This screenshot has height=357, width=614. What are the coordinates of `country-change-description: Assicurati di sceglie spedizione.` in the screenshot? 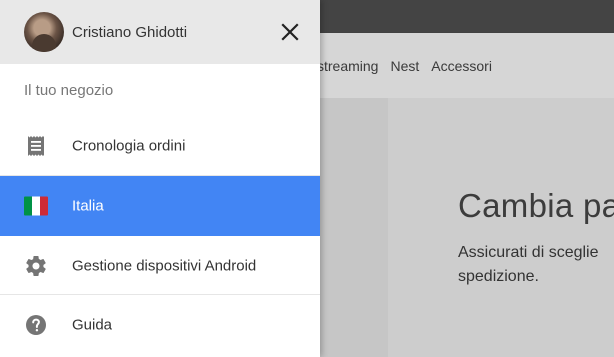 It's located at (536, 265).